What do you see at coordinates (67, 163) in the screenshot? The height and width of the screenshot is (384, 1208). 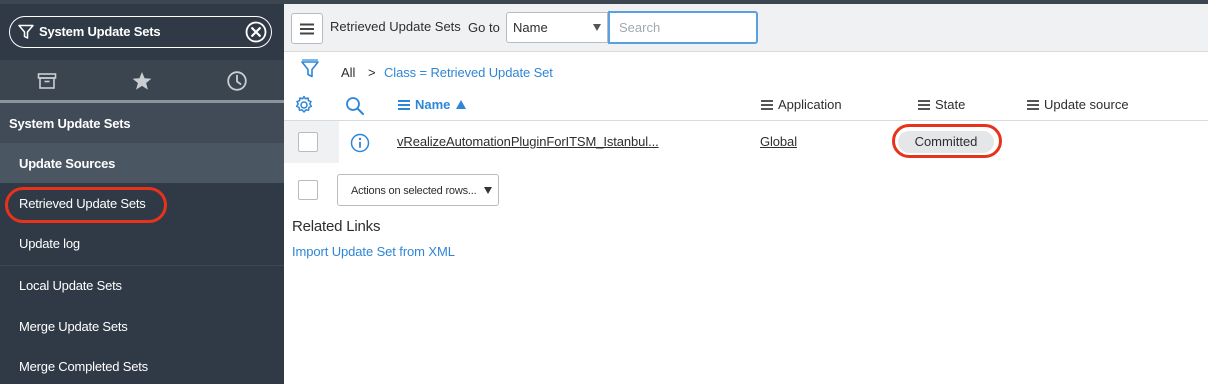 I see `nav-item-label: Update Sources` at bounding box center [67, 163].